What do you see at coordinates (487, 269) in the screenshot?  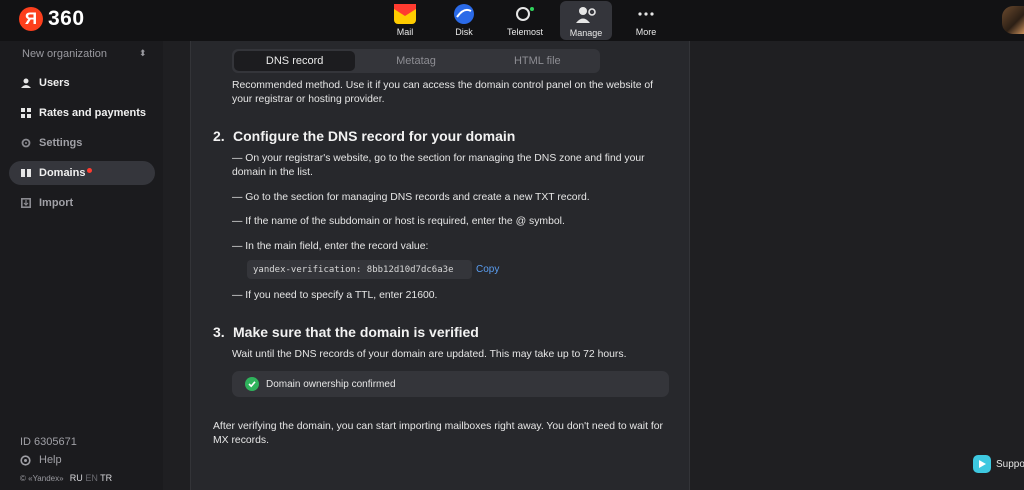 I see `copy-button: Copy` at bounding box center [487, 269].